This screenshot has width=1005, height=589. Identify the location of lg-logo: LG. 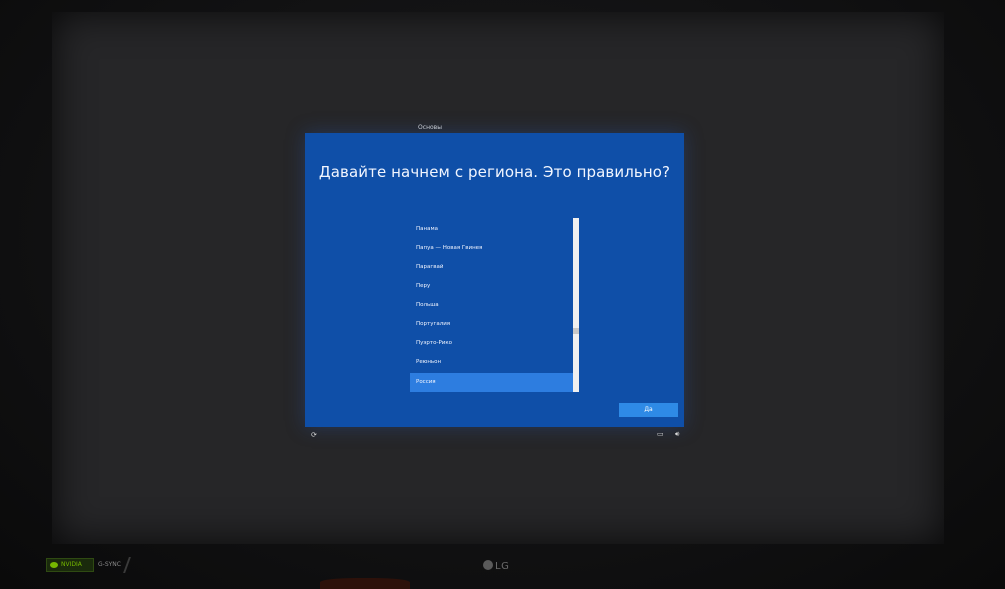
(496, 566).